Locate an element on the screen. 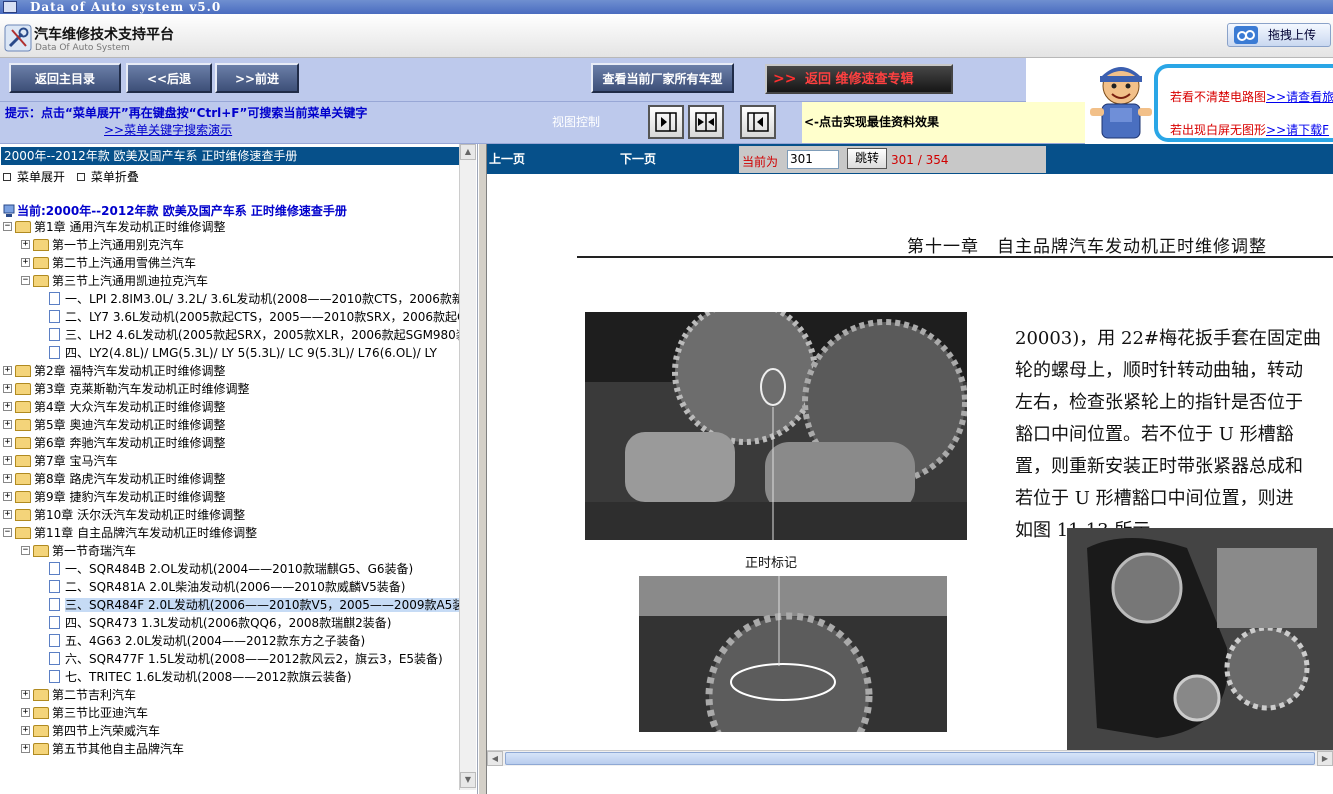  tree-document-node: 七、TRITEC 1.6L发动机(2008——2012款旗云装备) is located at coordinates (200, 677).